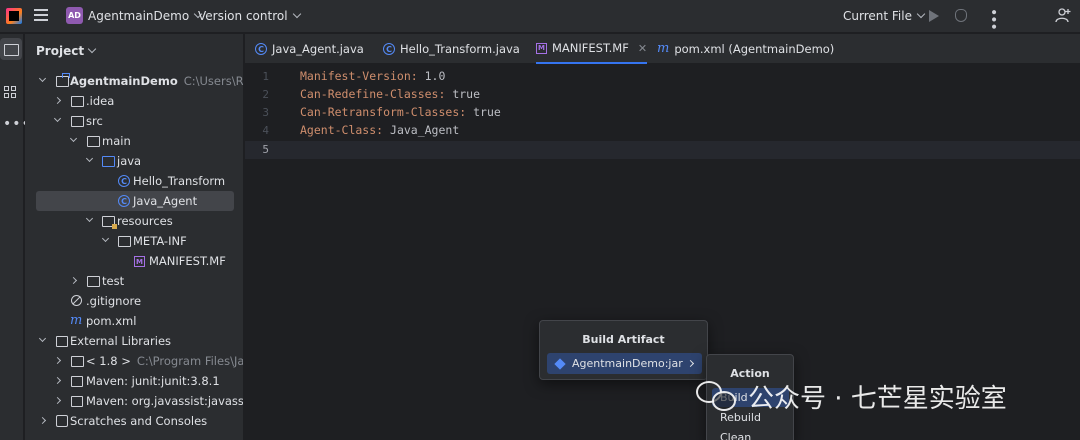 The width and height of the screenshot is (1080, 440). I want to click on tree-item-label: Maven: org.javassist:javassist:3.27, so click(165, 401).